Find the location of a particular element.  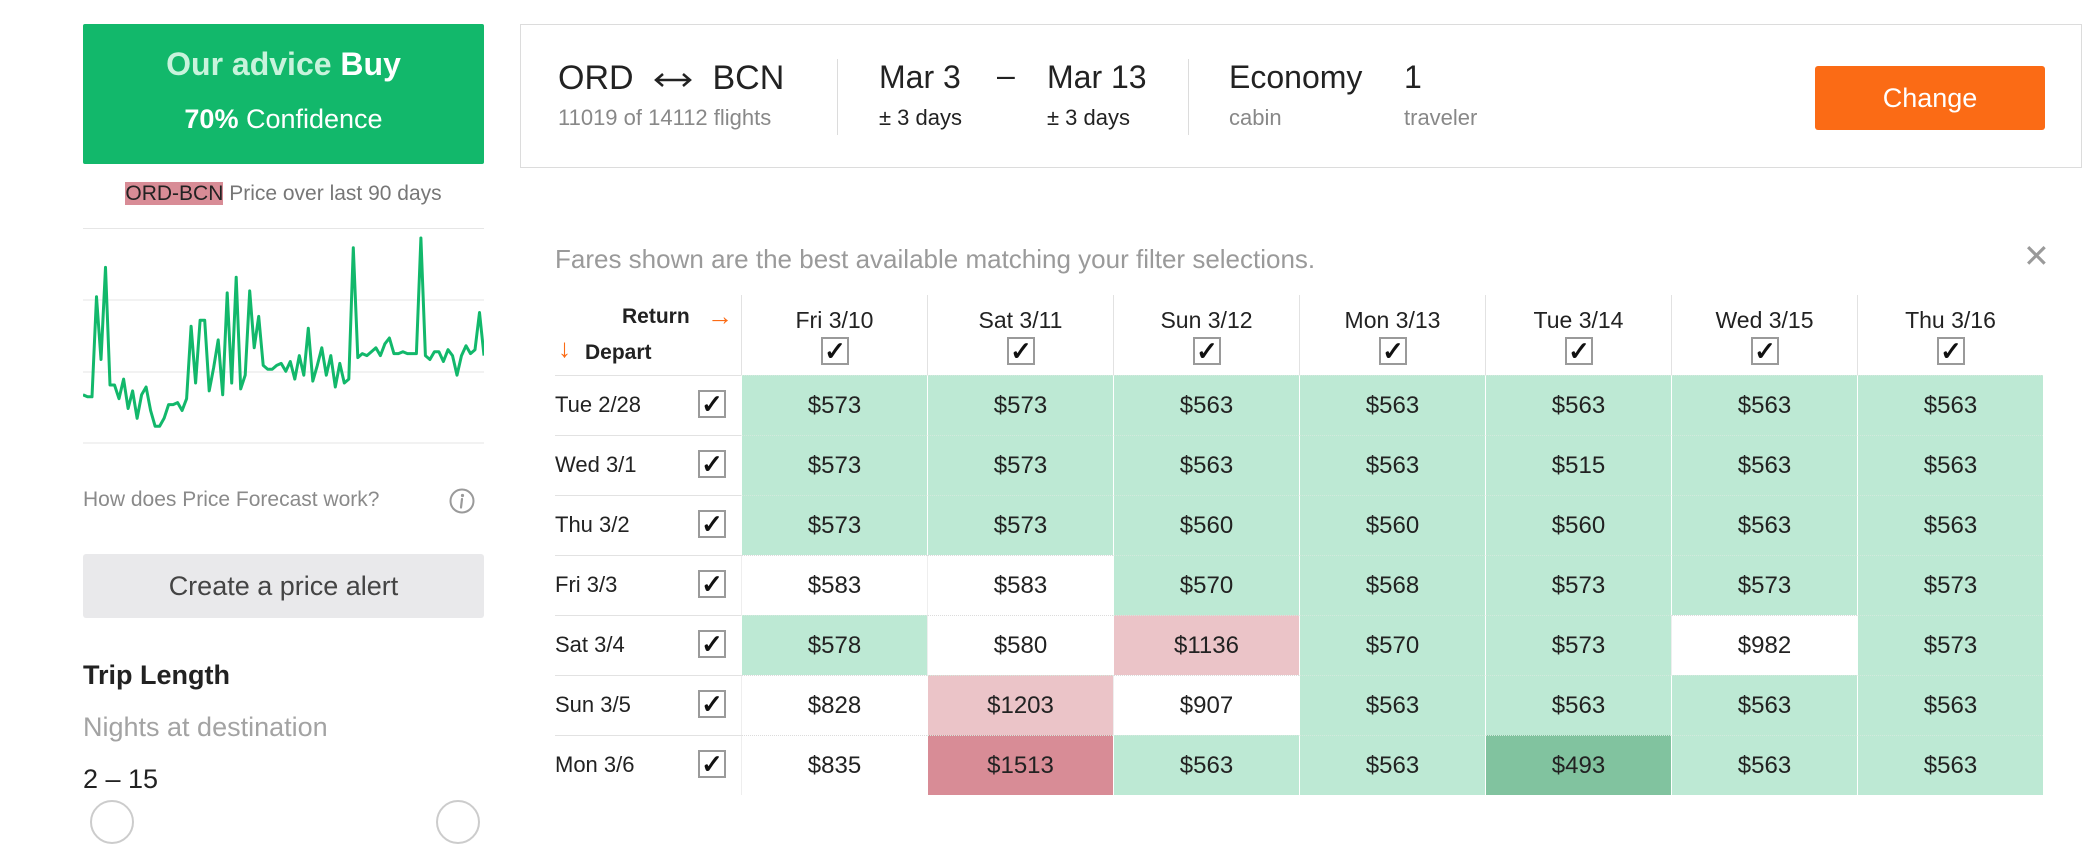

advice-verdict: Buy is located at coordinates (370, 64).